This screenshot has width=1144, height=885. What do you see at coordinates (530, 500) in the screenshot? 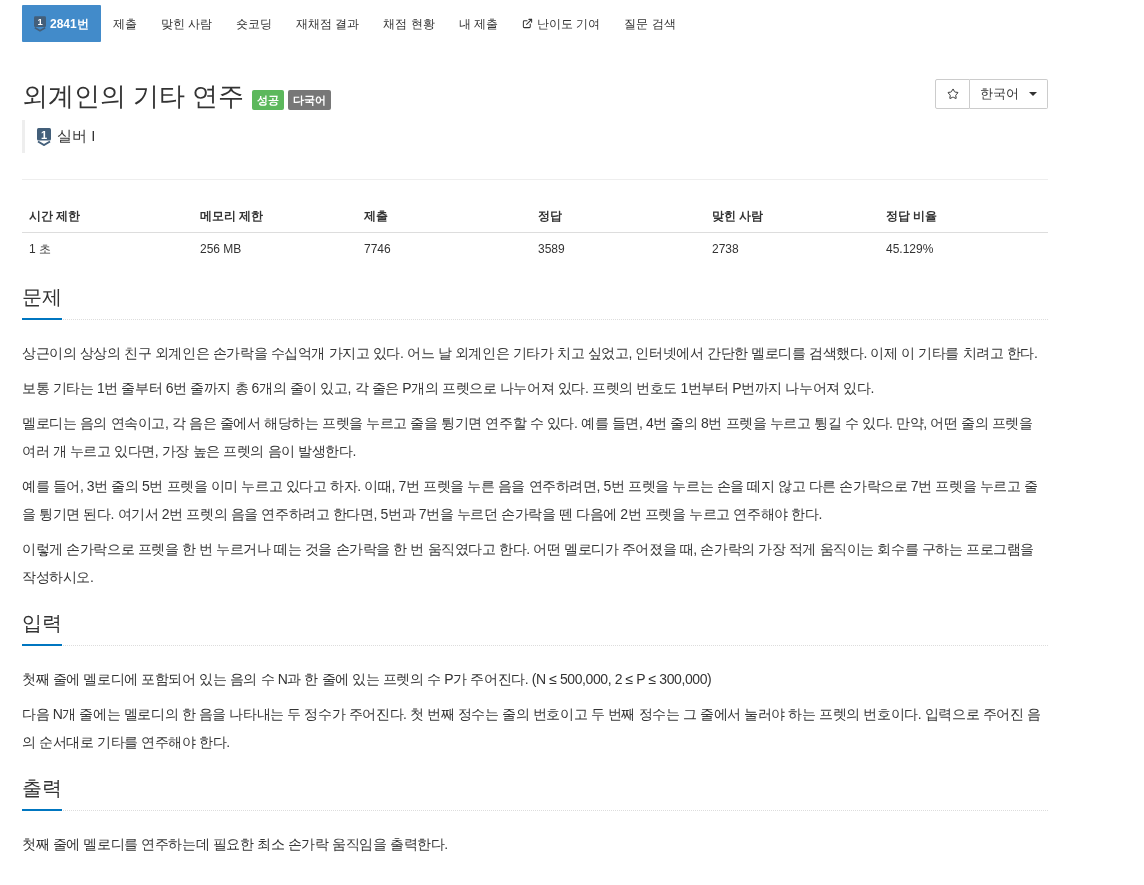
I see `paragraph: 예를 들어, 3번 줄의 5번 프렛을 이미 누르고 있다고 하자. 이때, 7번 프렛을 누른 음을 연주하려면, 5번 프렛을 누르는 손을 떼지 않고 다른 손가락으로 7번 프렛을 누르고 줄을 튕기면 된다. 여기서 2번 프렛의 음을 연주하려고 한다면, 5번과 7번을 누르던 손가락을 뗀 다음에 2번 프렛을 누르고 연주해야 한다.` at bounding box center [530, 500].